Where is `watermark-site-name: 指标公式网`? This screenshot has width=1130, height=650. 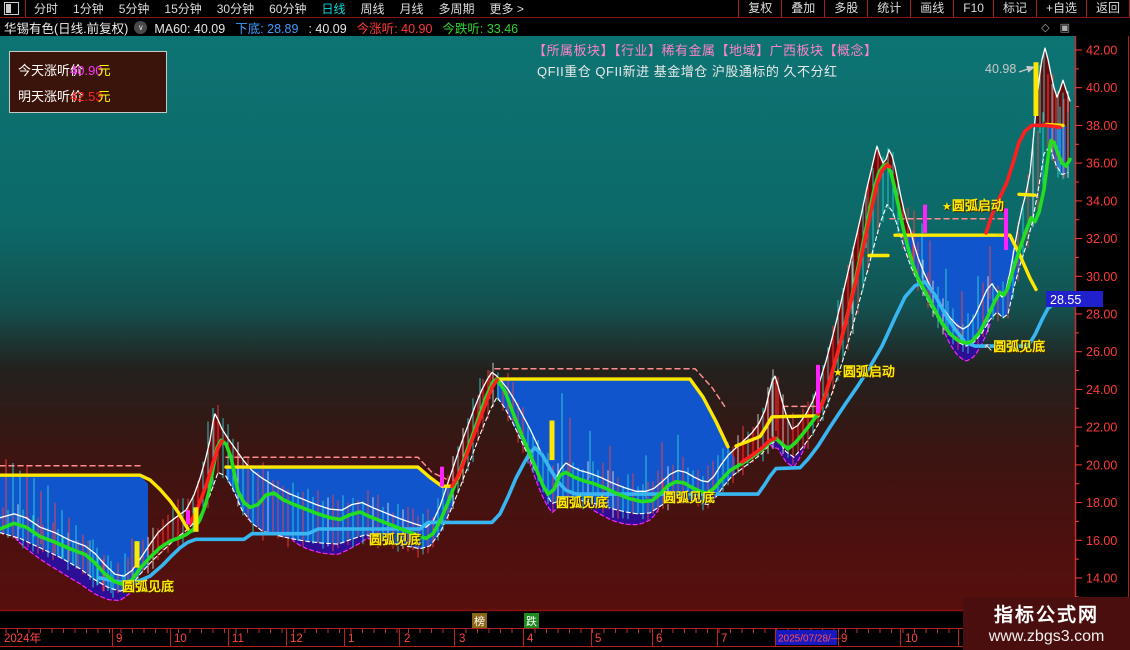
watermark-site-name: 指标公式网 is located at coordinates (1046, 615).